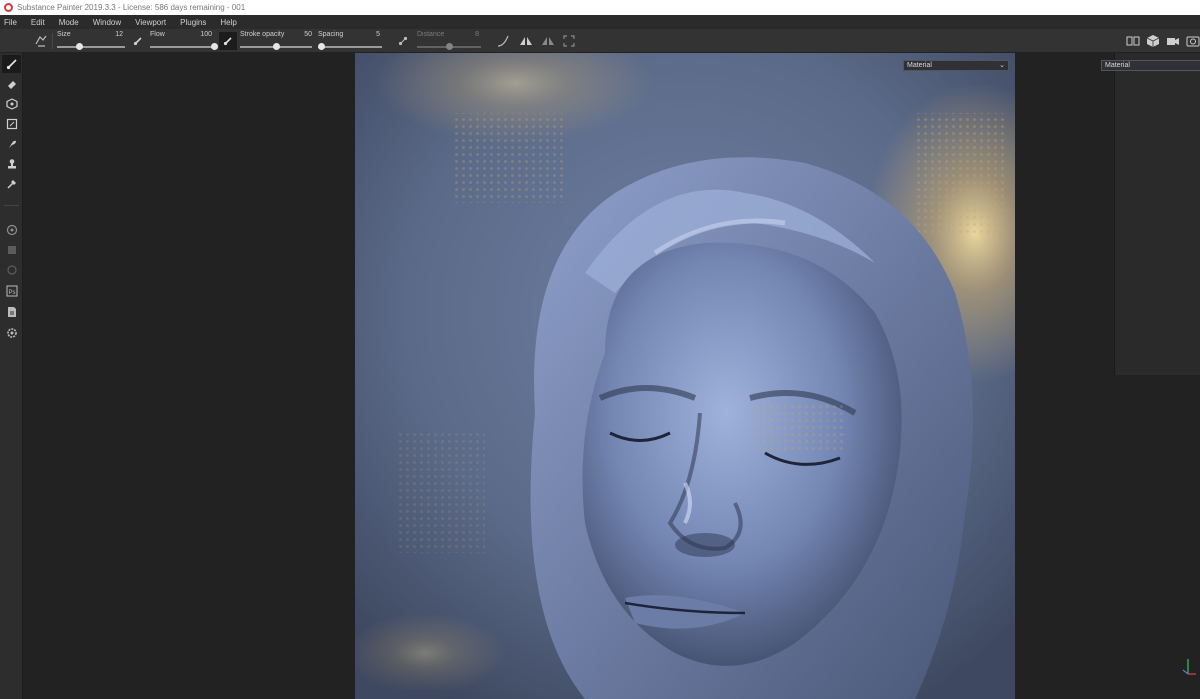 Image resolution: width=1200 pixels, height=699 pixels. What do you see at coordinates (526, 41) in the screenshot?
I see `symmetry-icon` at bounding box center [526, 41].